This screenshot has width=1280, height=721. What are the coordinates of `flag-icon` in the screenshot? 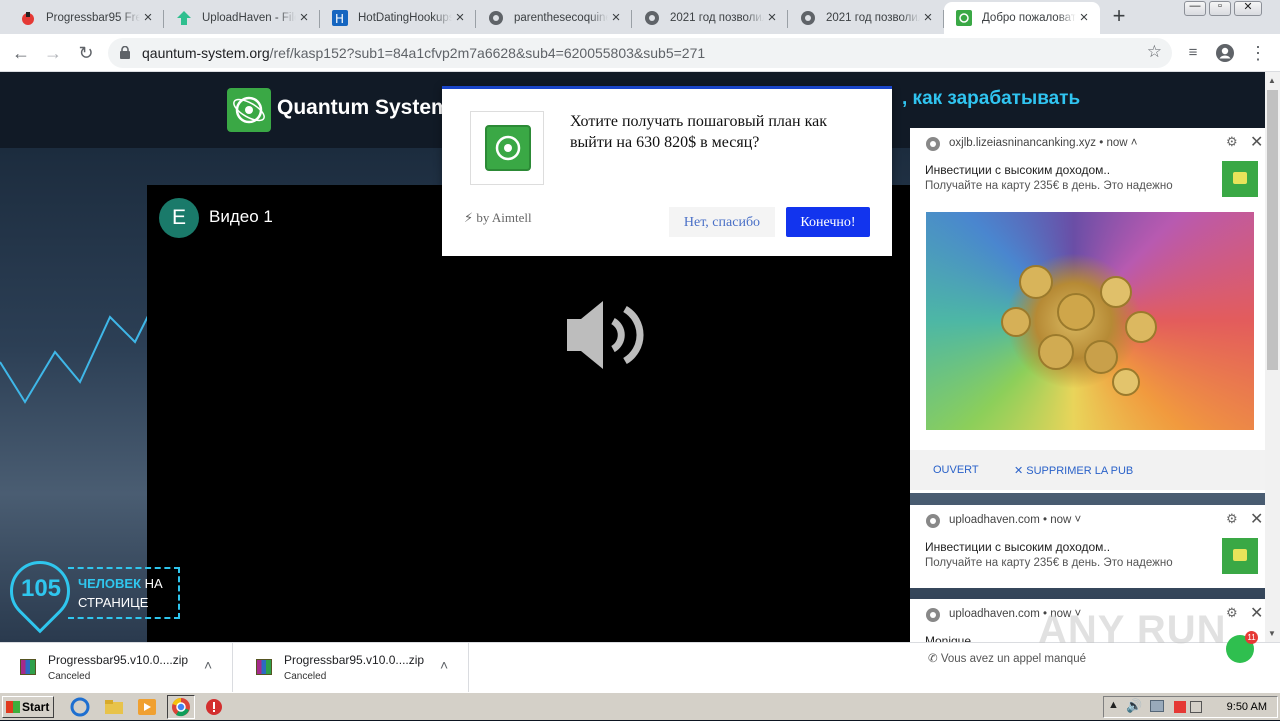 It's located at (1196, 707).